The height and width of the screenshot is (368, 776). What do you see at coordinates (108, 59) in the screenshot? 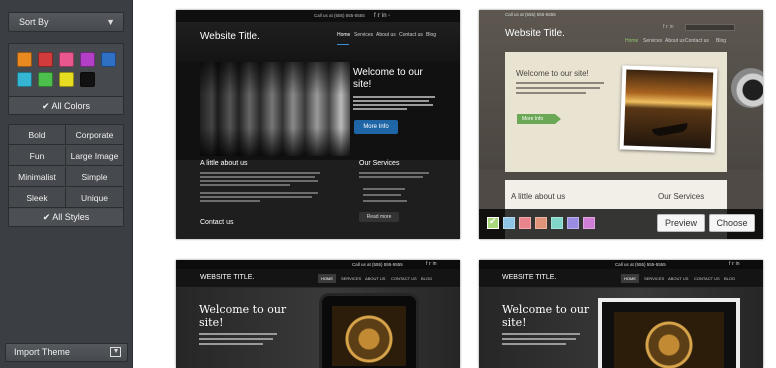
I see `color-swatch-blue` at bounding box center [108, 59].